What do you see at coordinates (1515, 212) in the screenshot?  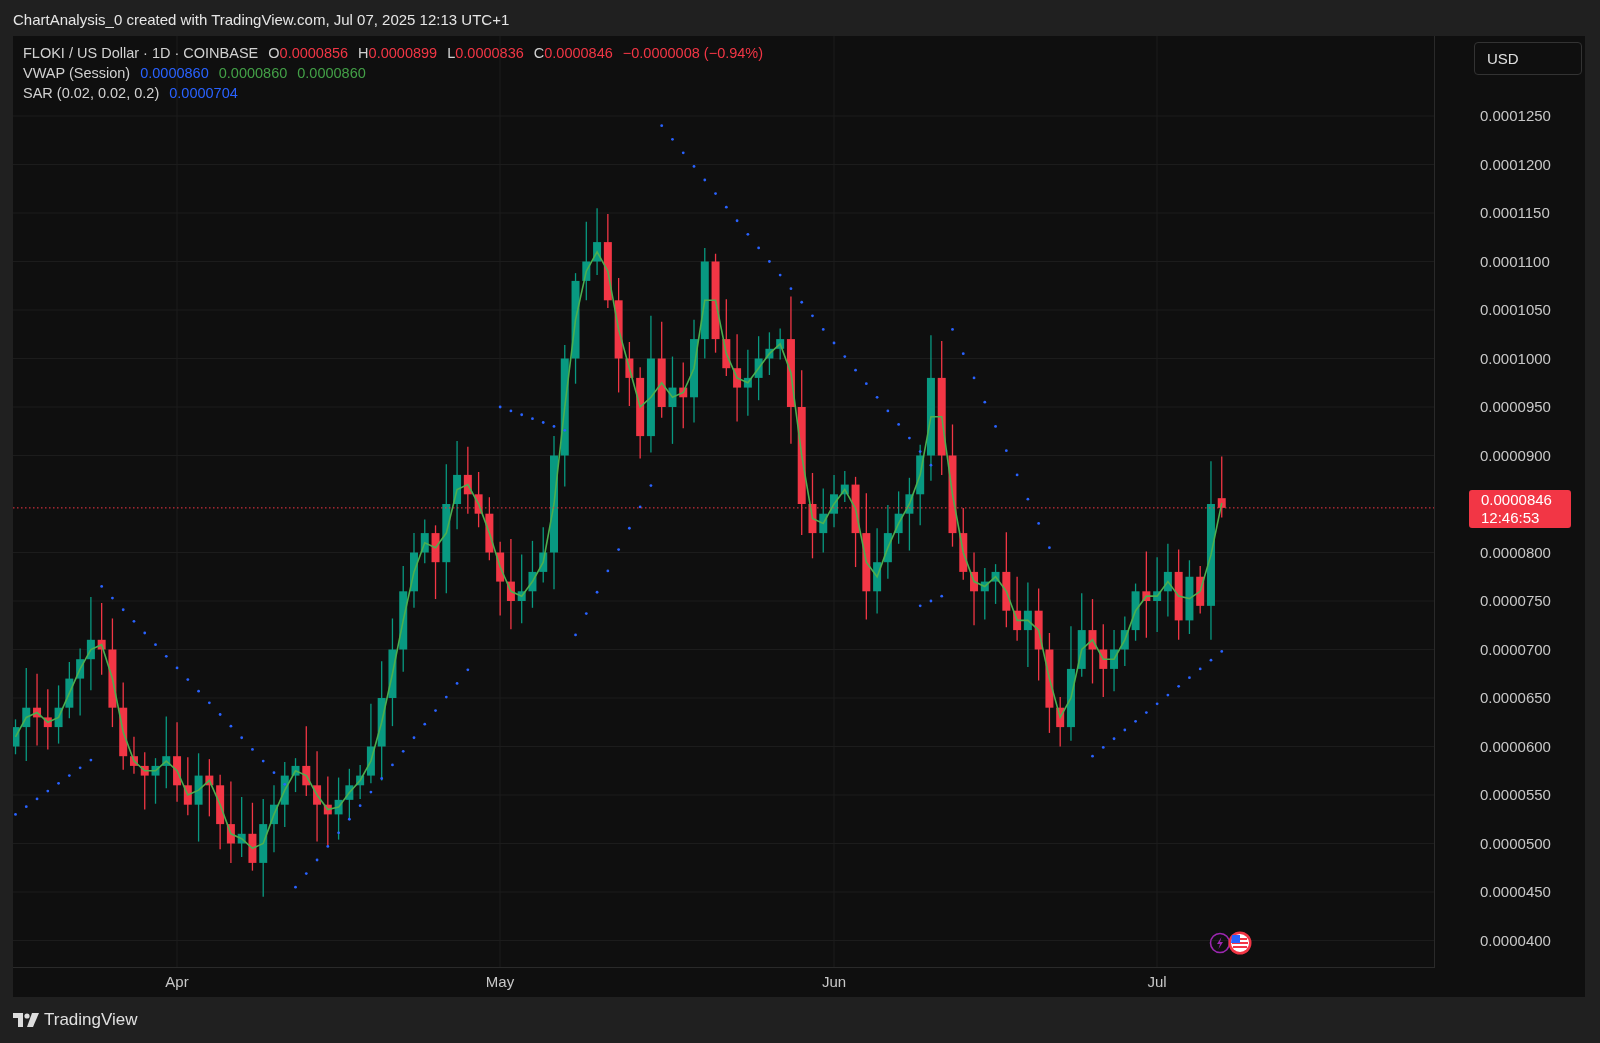 I see `price-label: 0.0001150` at bounding box center [1515, 212].